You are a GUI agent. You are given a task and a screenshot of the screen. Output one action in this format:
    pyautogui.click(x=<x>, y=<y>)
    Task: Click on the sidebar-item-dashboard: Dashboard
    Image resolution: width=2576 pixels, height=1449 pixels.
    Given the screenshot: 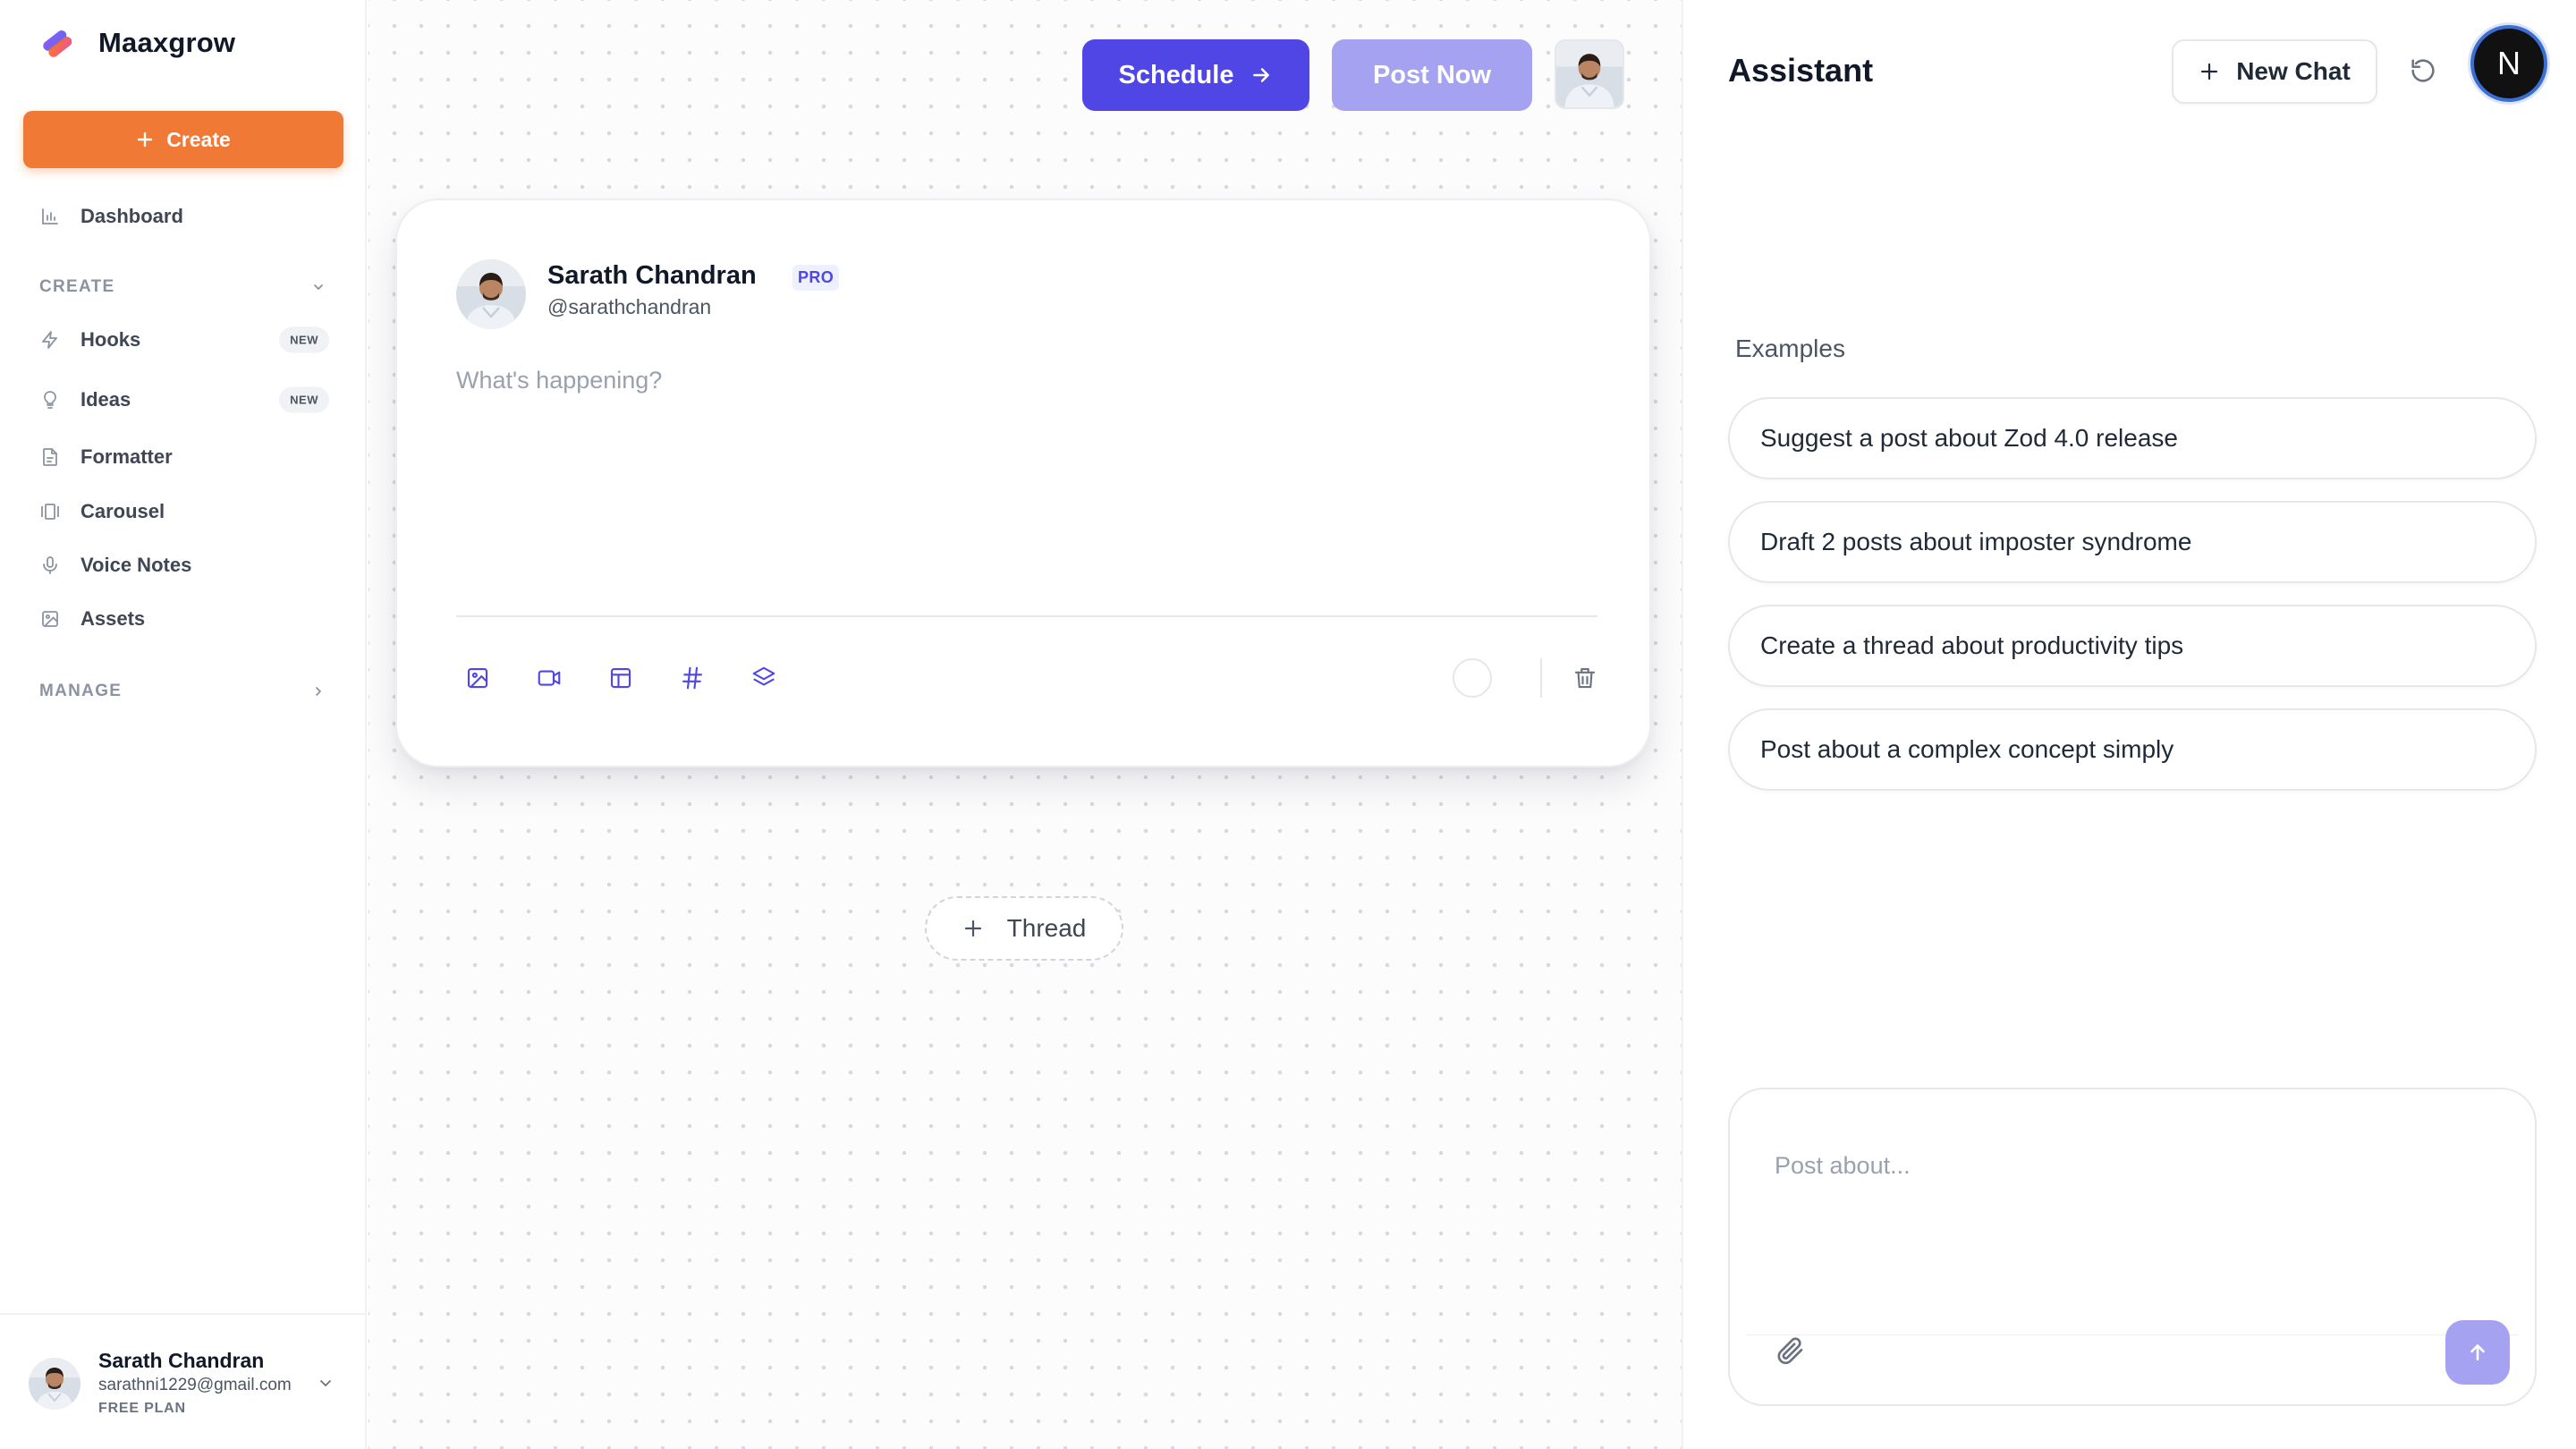 What is the action you would take?
    pyautogui.click(x=187, y=216)
    